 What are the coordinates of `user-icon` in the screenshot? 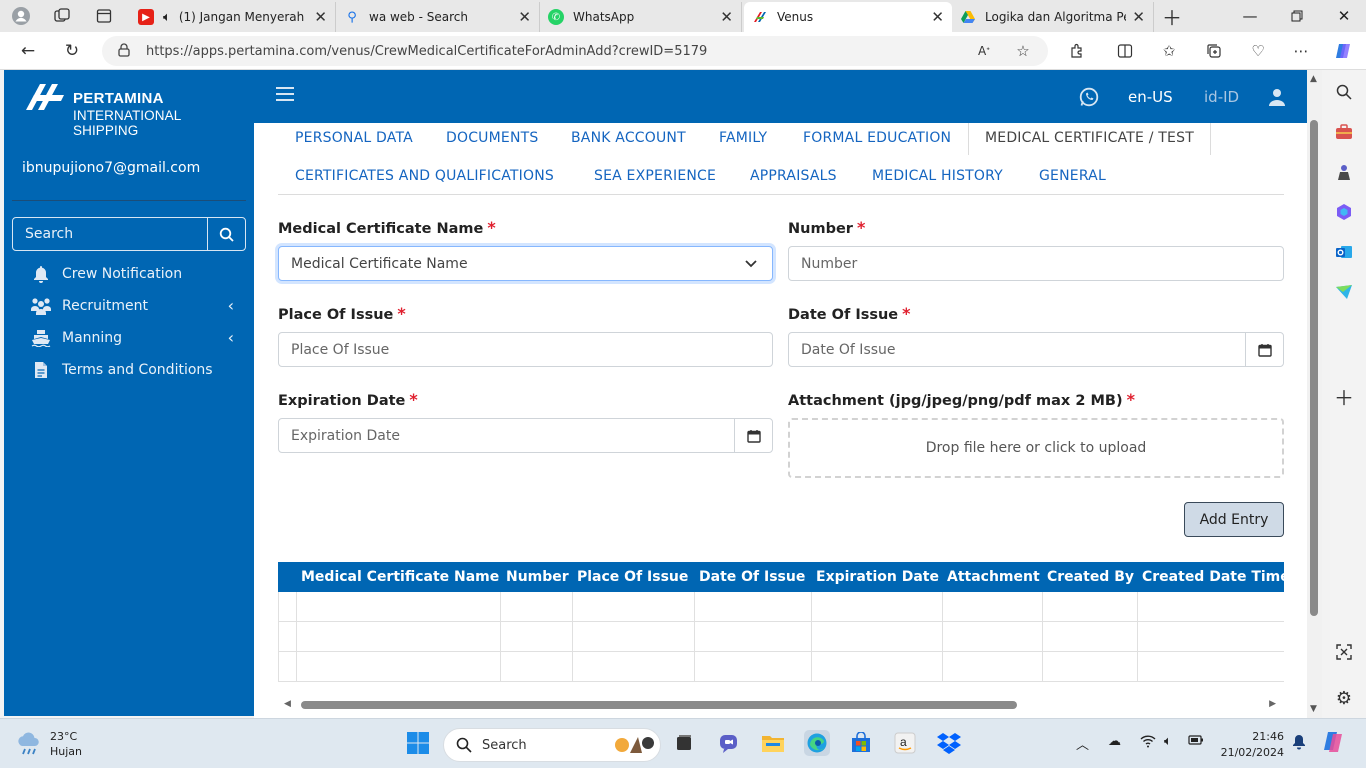 It's located at (1277, 97).